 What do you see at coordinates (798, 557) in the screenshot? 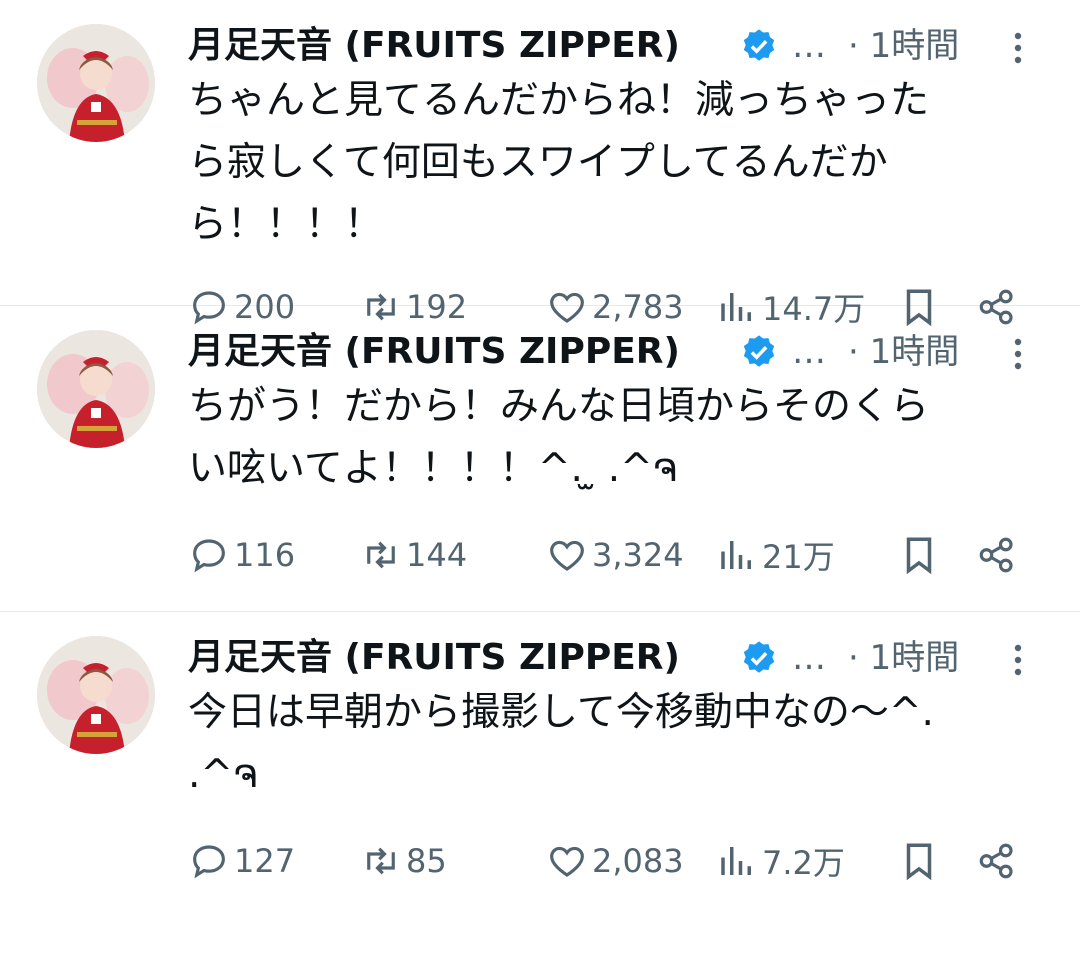
I see `view-count: 21万` at bounding box center [798, 557].